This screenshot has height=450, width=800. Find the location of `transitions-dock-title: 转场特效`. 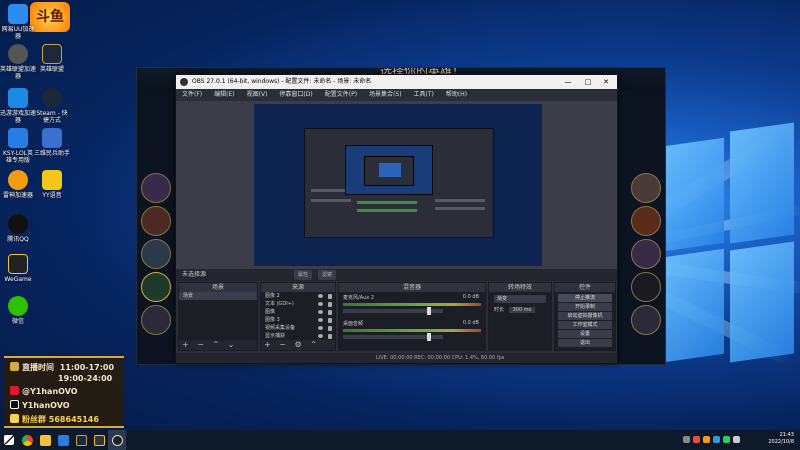

transitions-dock-title: 转场特效 is located at coordinates (520, 287).